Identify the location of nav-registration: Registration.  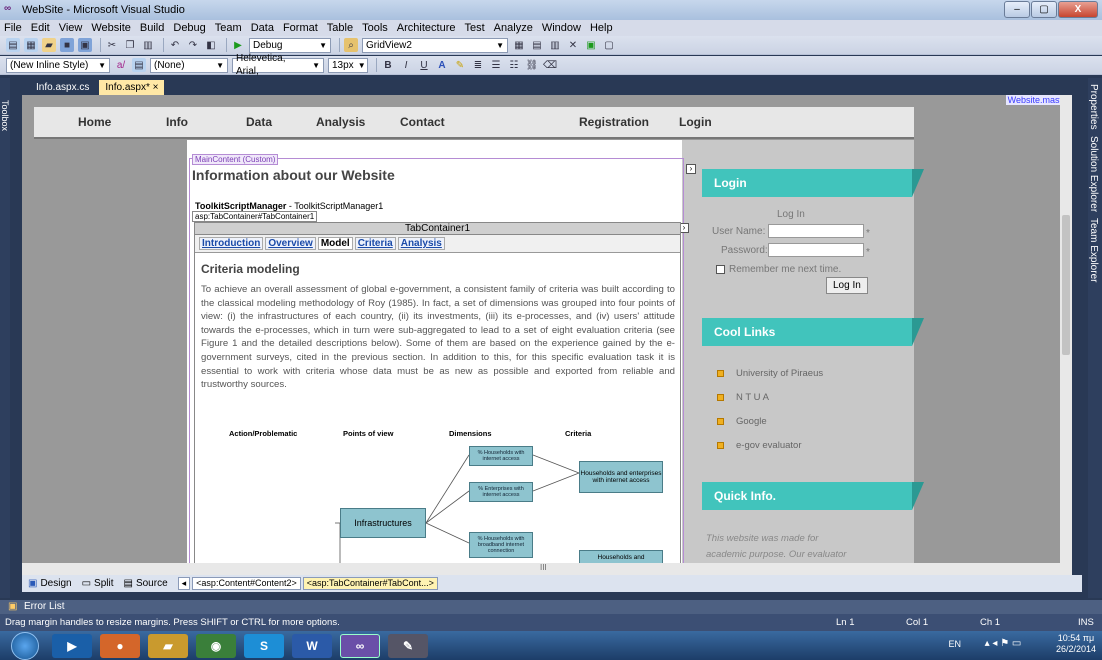
(614, 122).